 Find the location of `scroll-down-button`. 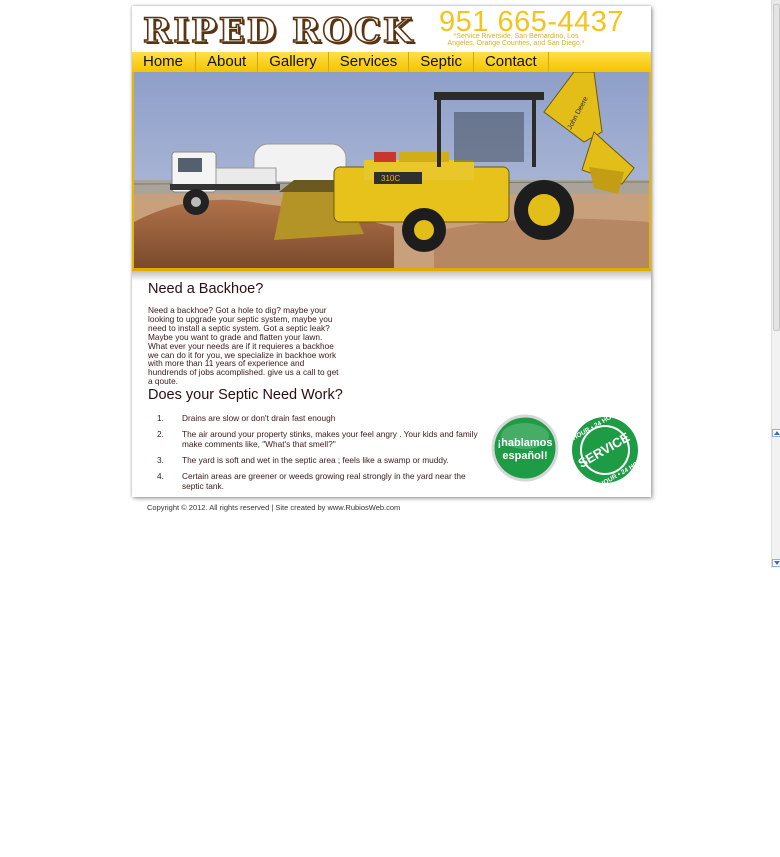

scroll-down-button is located at coordinates (776, 563).